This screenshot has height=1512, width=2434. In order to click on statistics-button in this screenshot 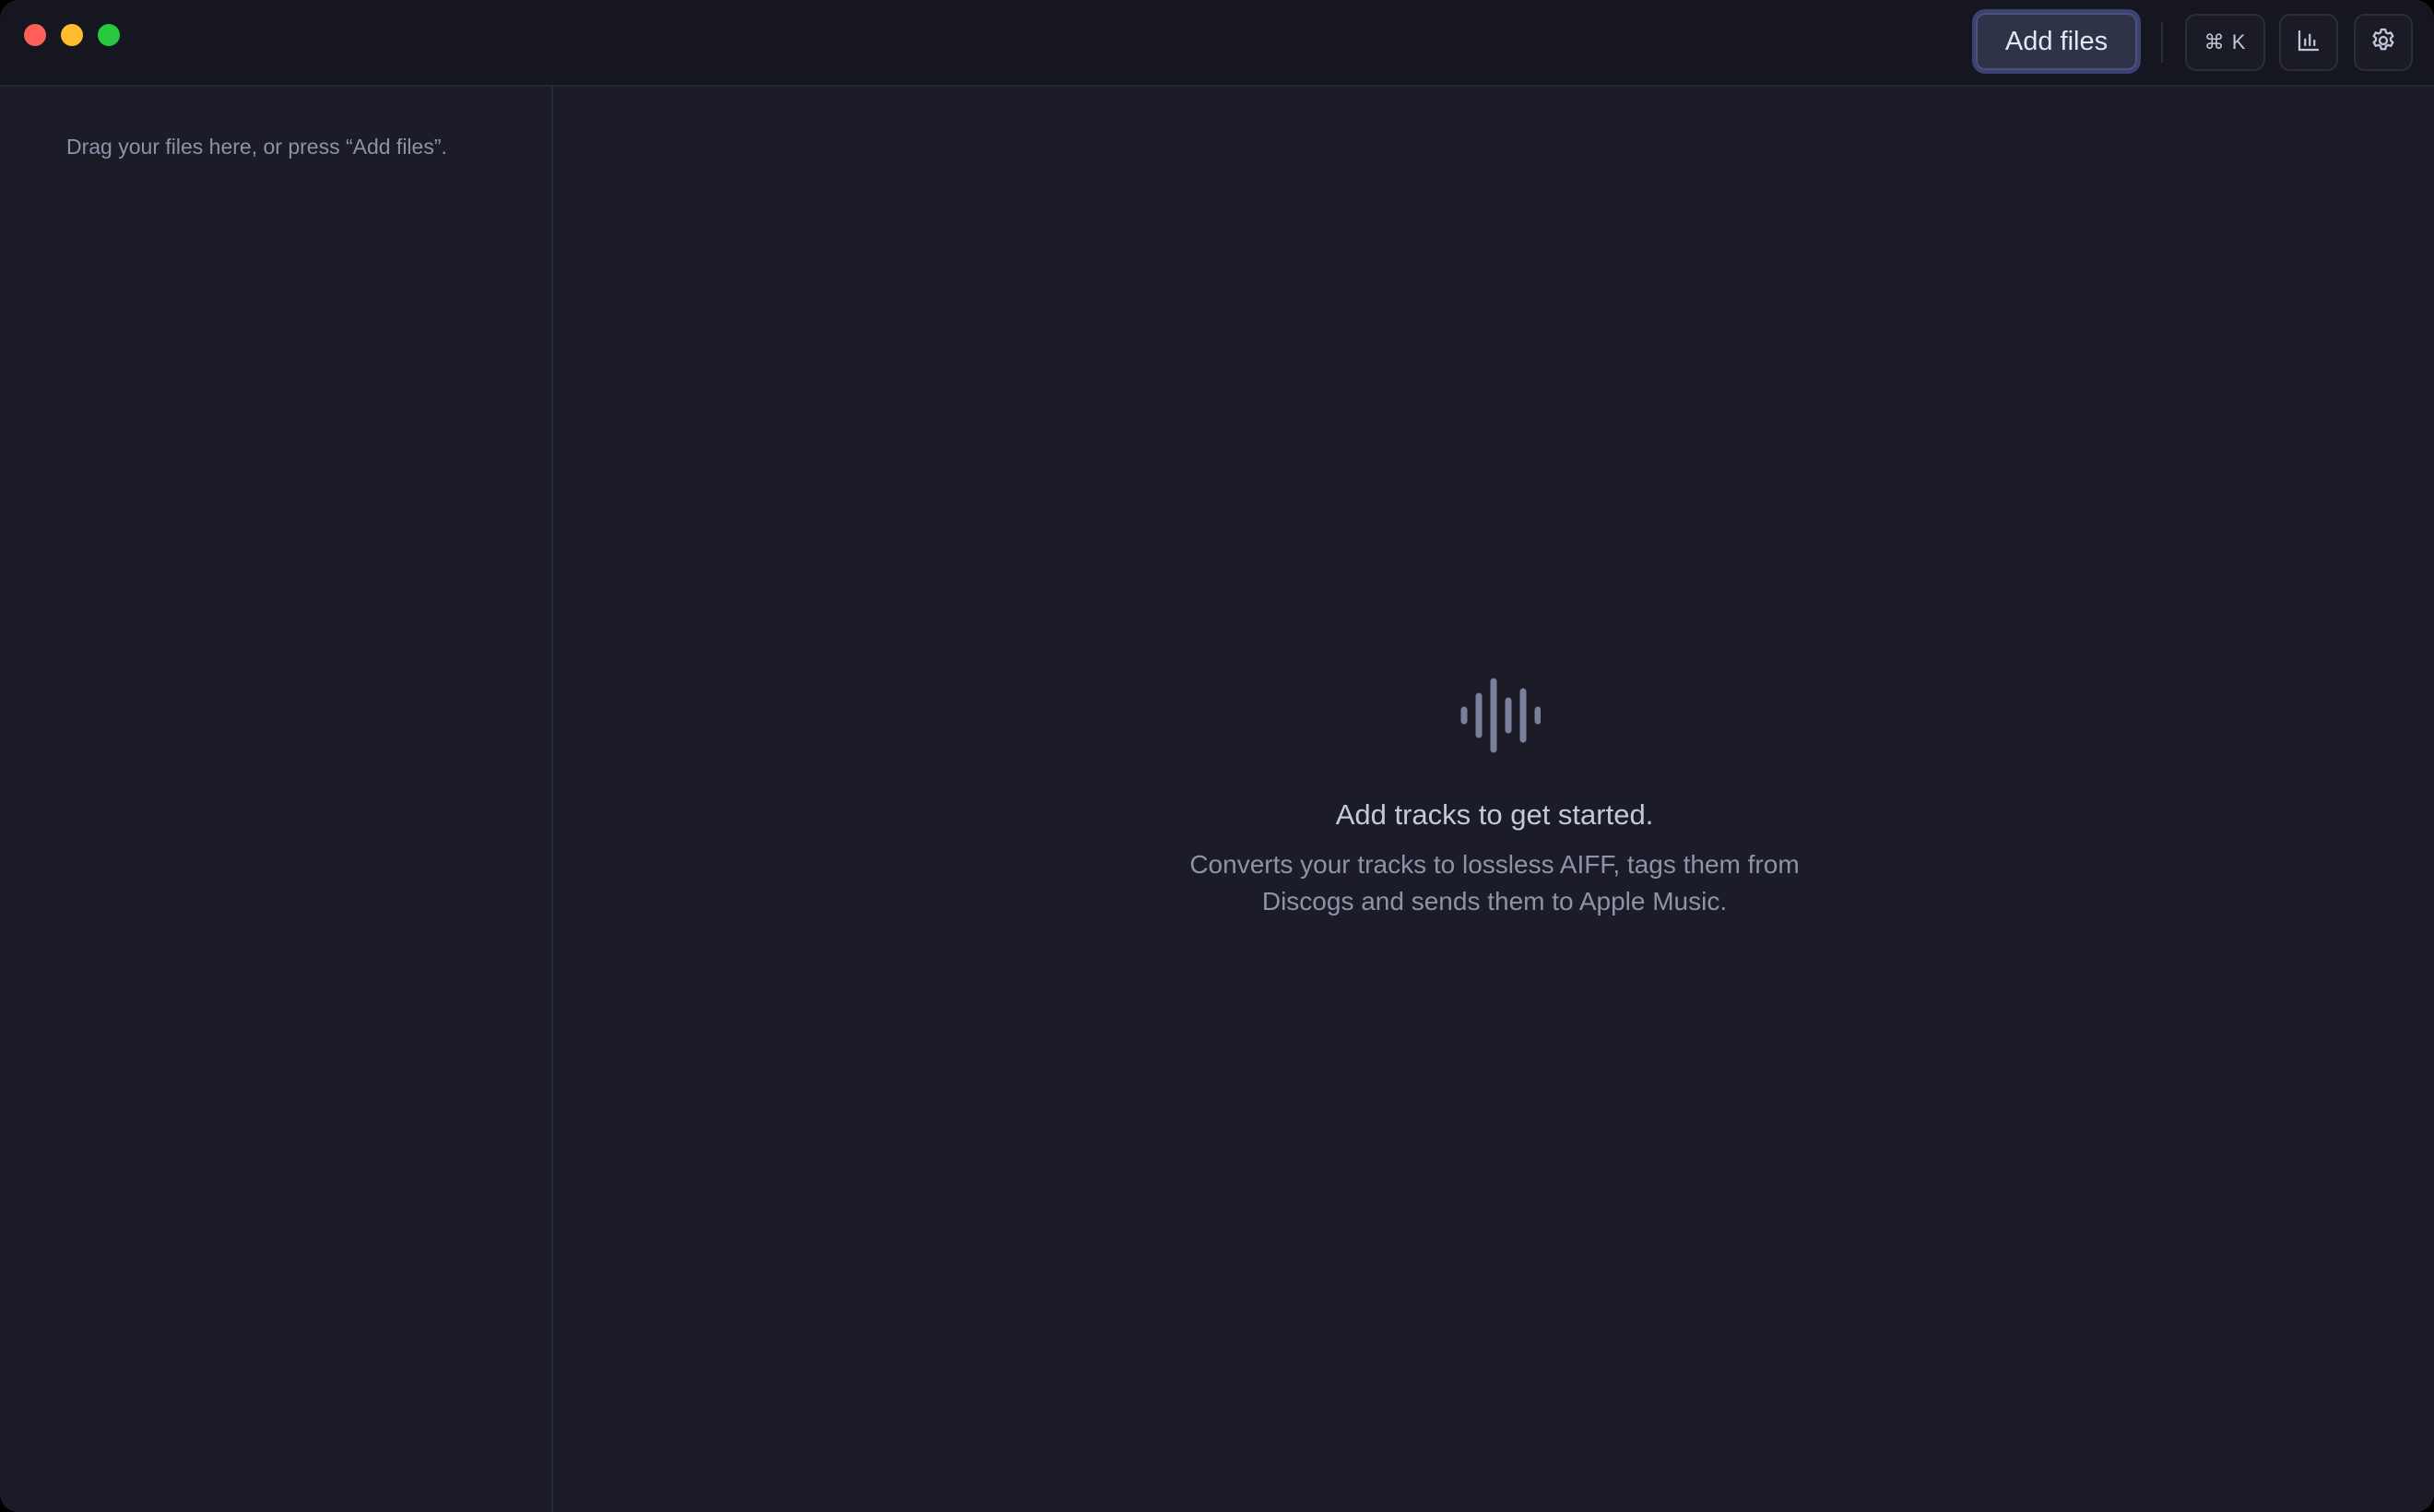, I will do `click(2308, 42)`.